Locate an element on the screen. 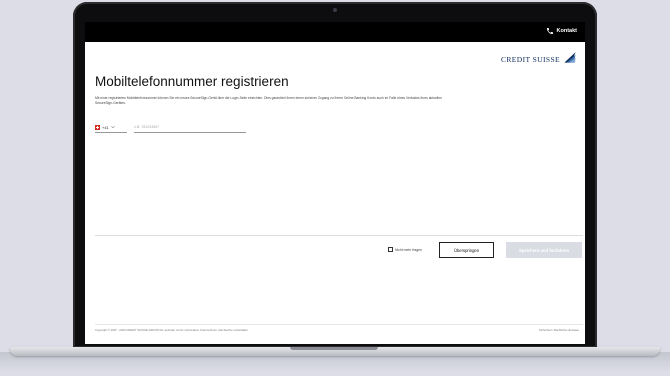 This screenshot has height=376, width=670. contact-link: Kontakt is located at coordinates (561, 31).